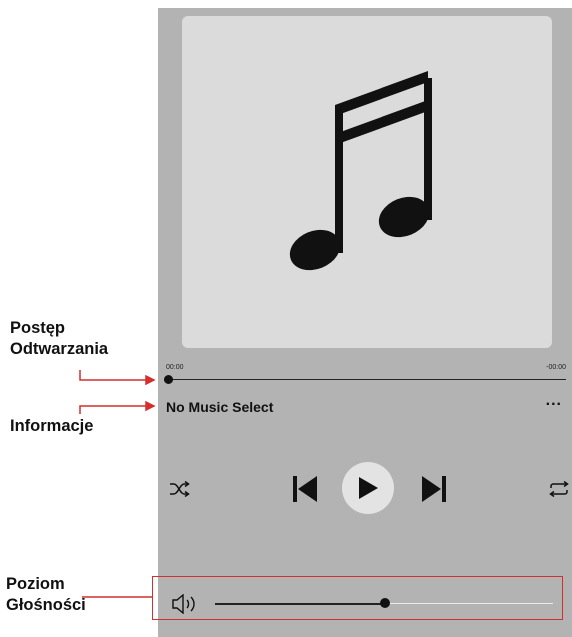 The image size is (572, 637). What do you see at coordinates (367, 379) in the screenshot?
I see `progress-track` at bounding box center [367, 379].